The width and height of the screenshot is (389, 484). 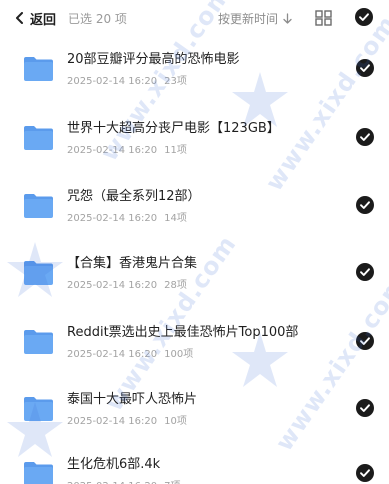 What do you see at coordinates (97, 19) in the screenshot?
I see `selected-count: 已选 20 项` at bounding box center [97, 19].